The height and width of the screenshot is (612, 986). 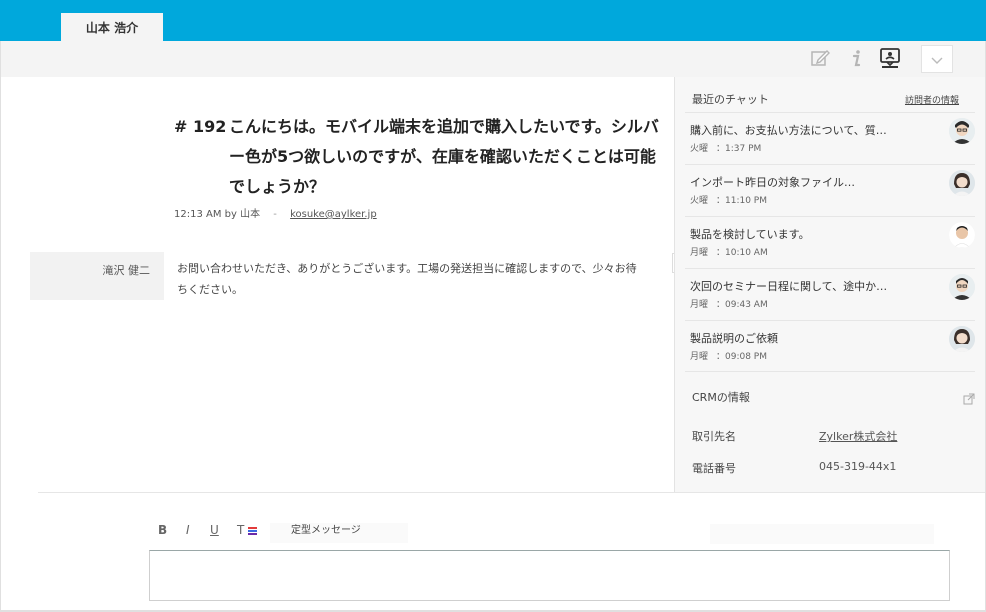 What do you see at coordinates (822, 534) in the screenshot?
I see `editor-option-bar` at bounding box center [822, 534].